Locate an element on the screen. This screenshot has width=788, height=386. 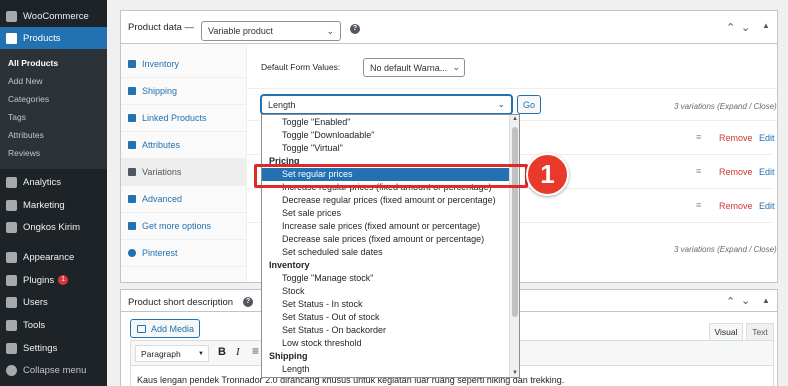
tab-label: Get more options is located at coordinates (177, 226).